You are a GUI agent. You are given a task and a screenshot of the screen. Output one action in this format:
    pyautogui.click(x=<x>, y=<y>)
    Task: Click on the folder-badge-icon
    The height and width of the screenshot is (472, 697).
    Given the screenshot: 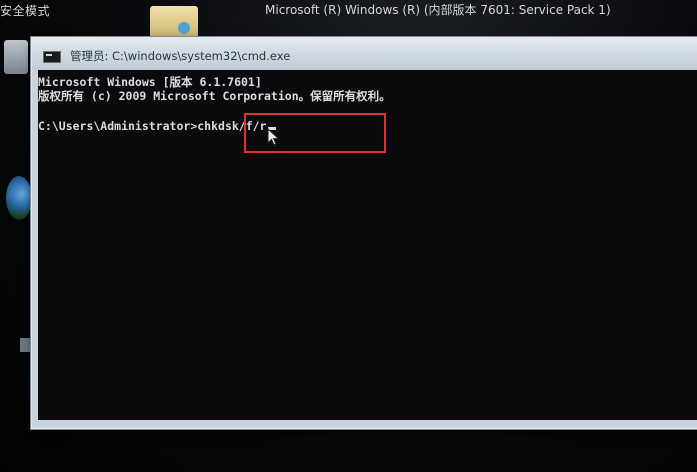 What is the action you would take?
    pyautogui.click(x=184, y=28)
    